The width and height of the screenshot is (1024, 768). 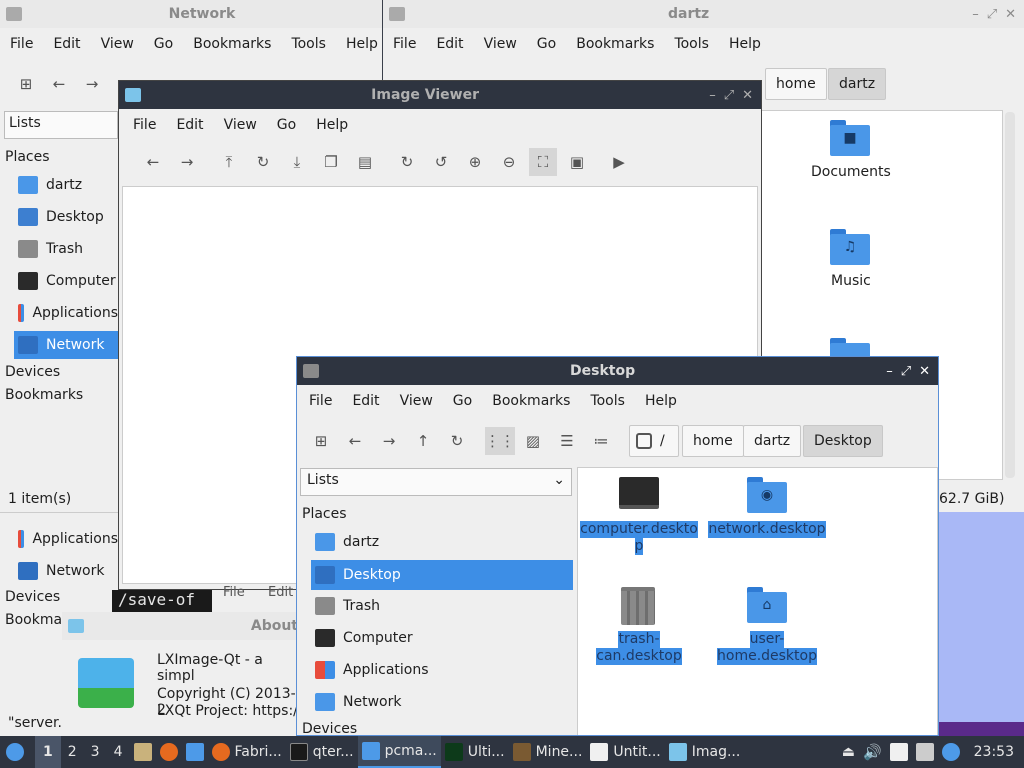 What do you see at coordinates (423, 441) in the screenshot?
I see `up-arrow-icon: ↑` at bounding box center [423, 441].